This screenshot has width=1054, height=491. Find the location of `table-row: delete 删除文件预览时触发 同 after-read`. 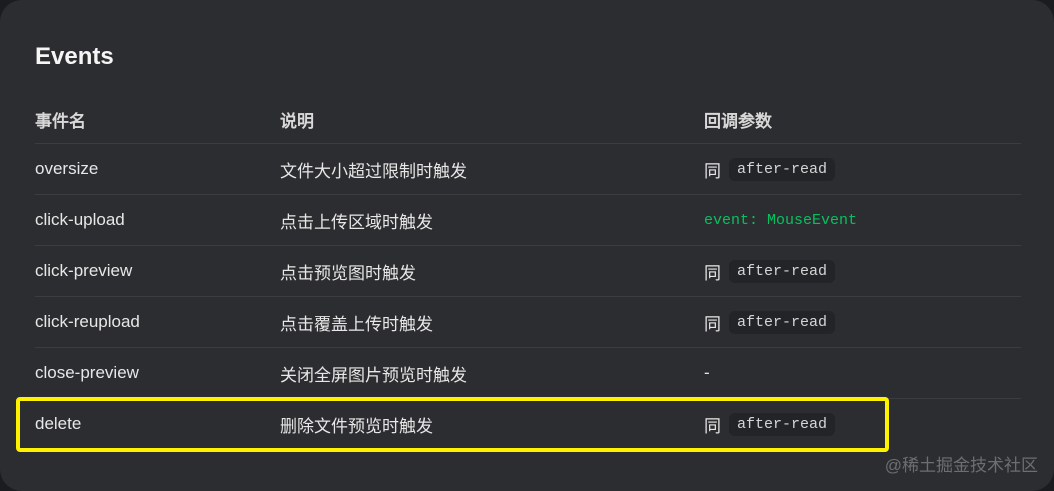

table-row: delete 删除文件预览时触发 同 after-read is located at coordinates (528, 424).